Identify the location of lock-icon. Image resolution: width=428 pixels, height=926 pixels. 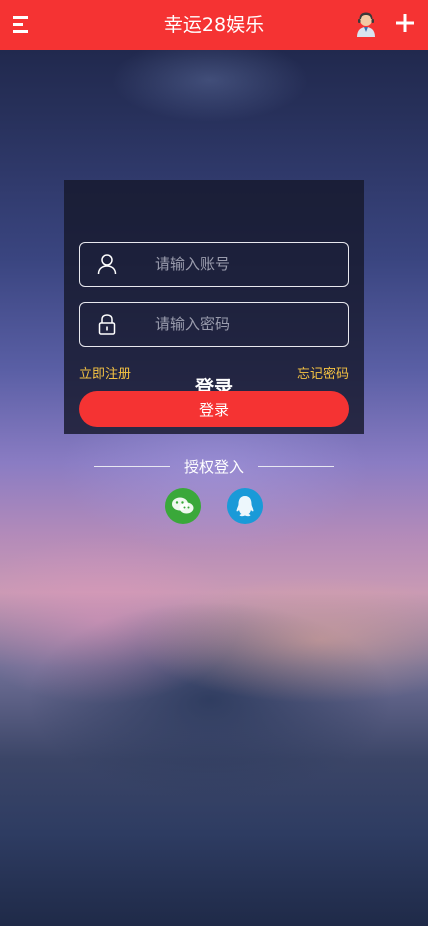
(107, 324).